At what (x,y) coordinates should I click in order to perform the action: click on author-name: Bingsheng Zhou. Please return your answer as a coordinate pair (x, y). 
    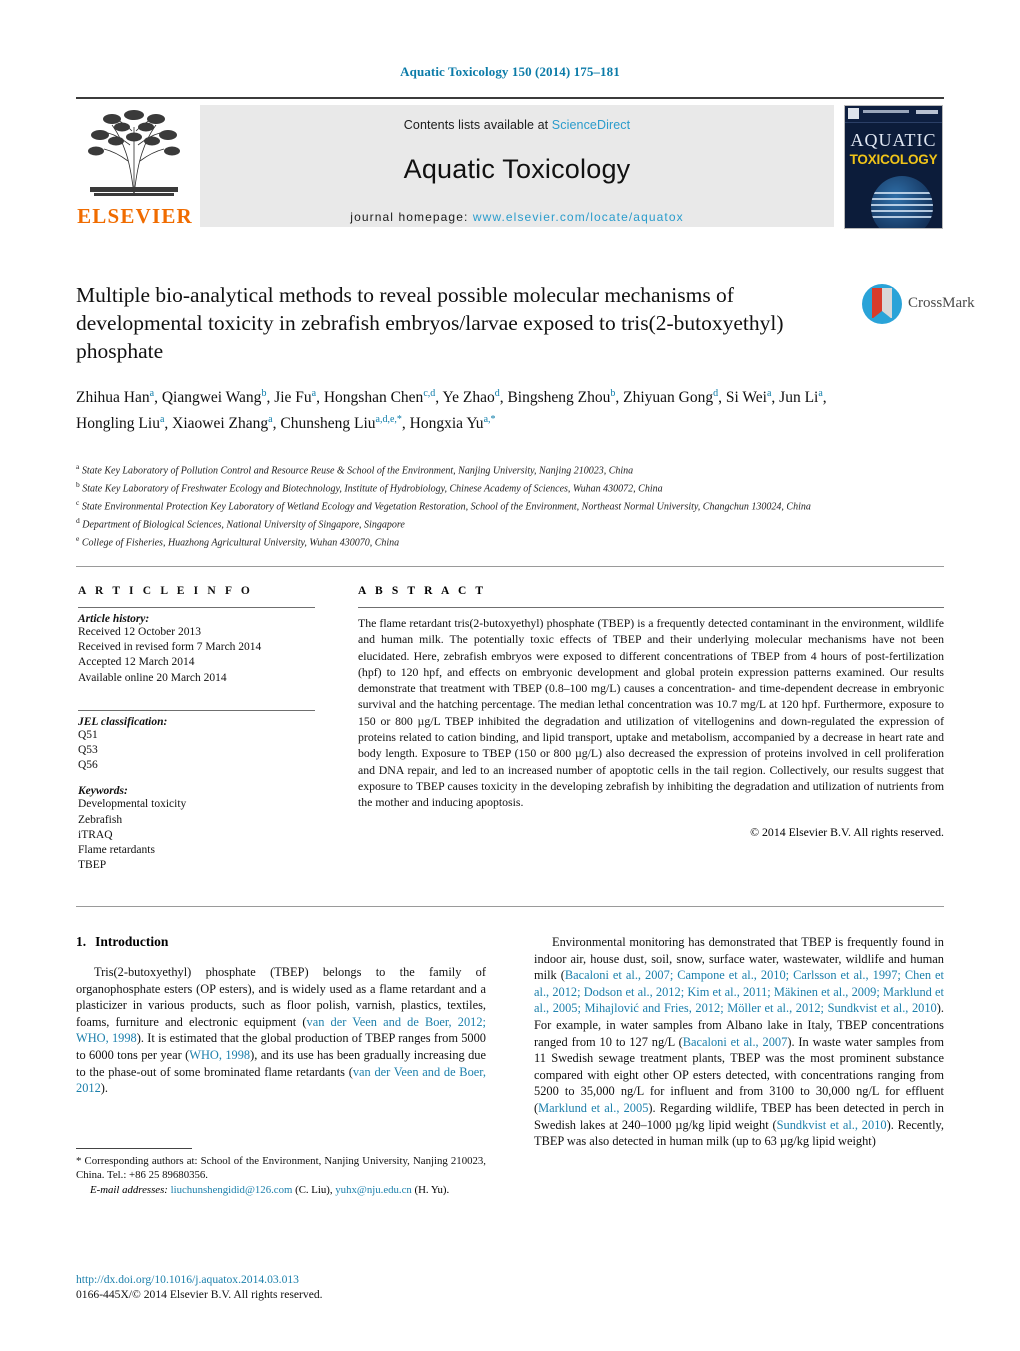
    Looking at the image, I should click on (559, 398).